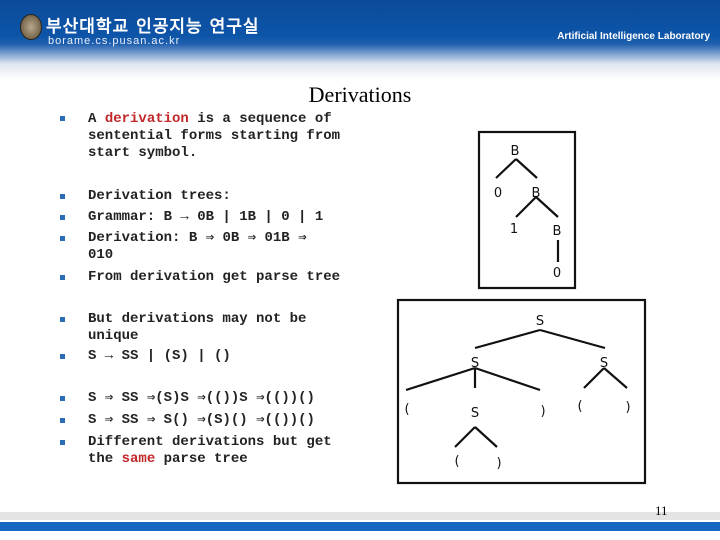 The height and width of the screenshot is (540, 720). What do you see at coordinates (514, 229) in the screenshot?
I see `node: 1` at bounding box center [514, 229].